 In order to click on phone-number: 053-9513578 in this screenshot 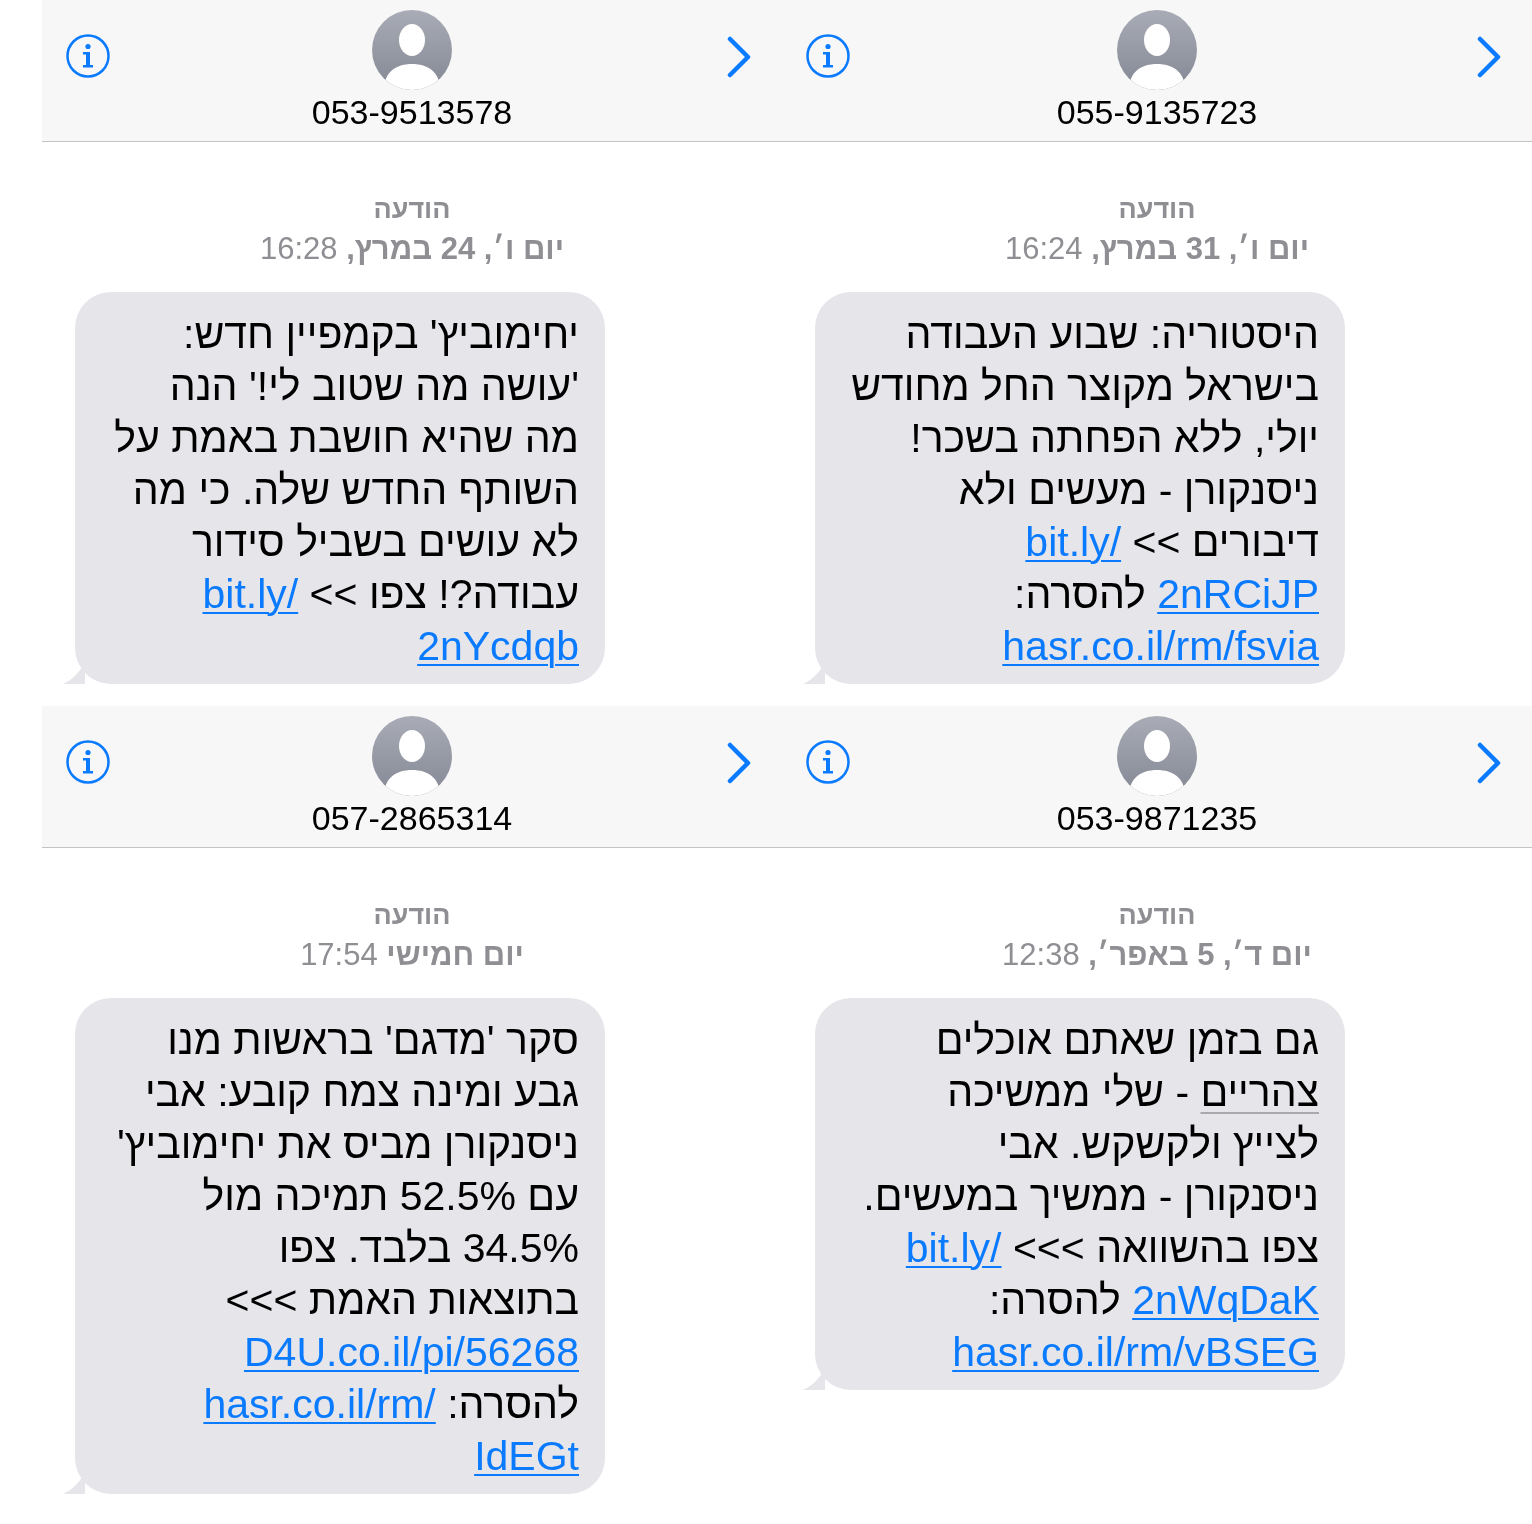, I will do `click(412, 112)`.